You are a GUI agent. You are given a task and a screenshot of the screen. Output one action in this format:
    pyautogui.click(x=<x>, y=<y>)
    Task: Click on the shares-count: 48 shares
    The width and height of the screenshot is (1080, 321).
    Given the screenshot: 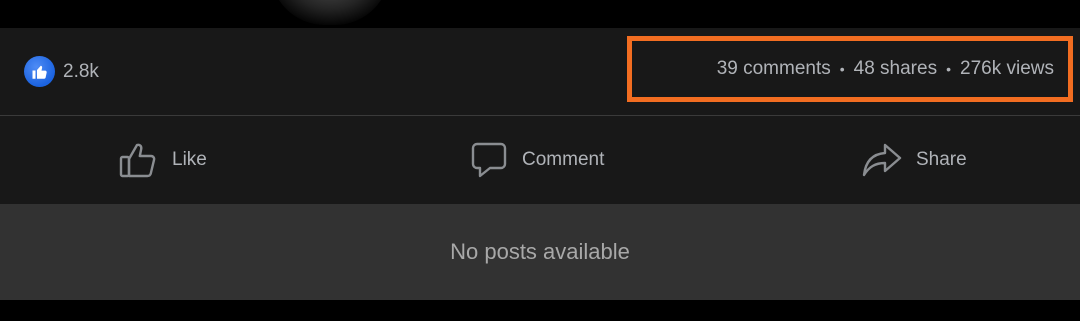 What is the action you would take?
    pyautogui.click(x=895, y=69)
    